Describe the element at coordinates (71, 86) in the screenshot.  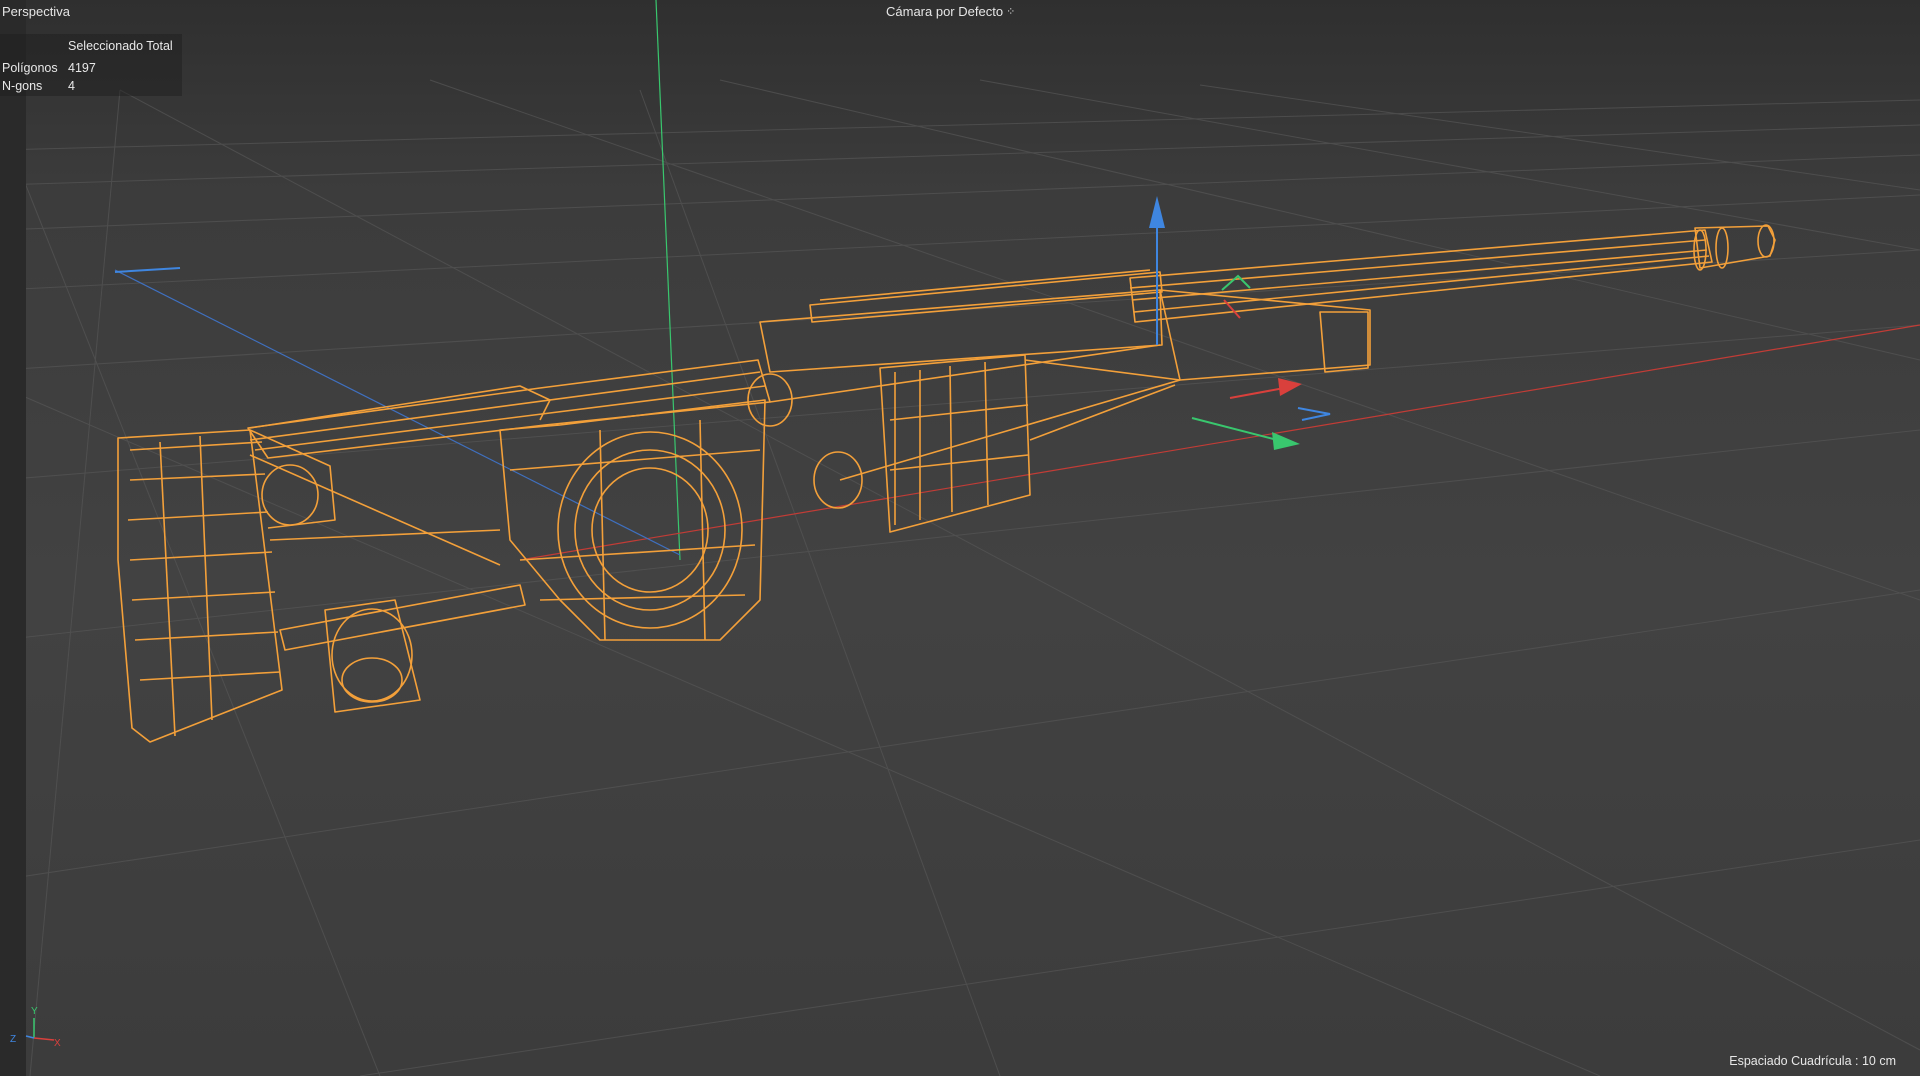
I see `stats-value: 4` at that location.